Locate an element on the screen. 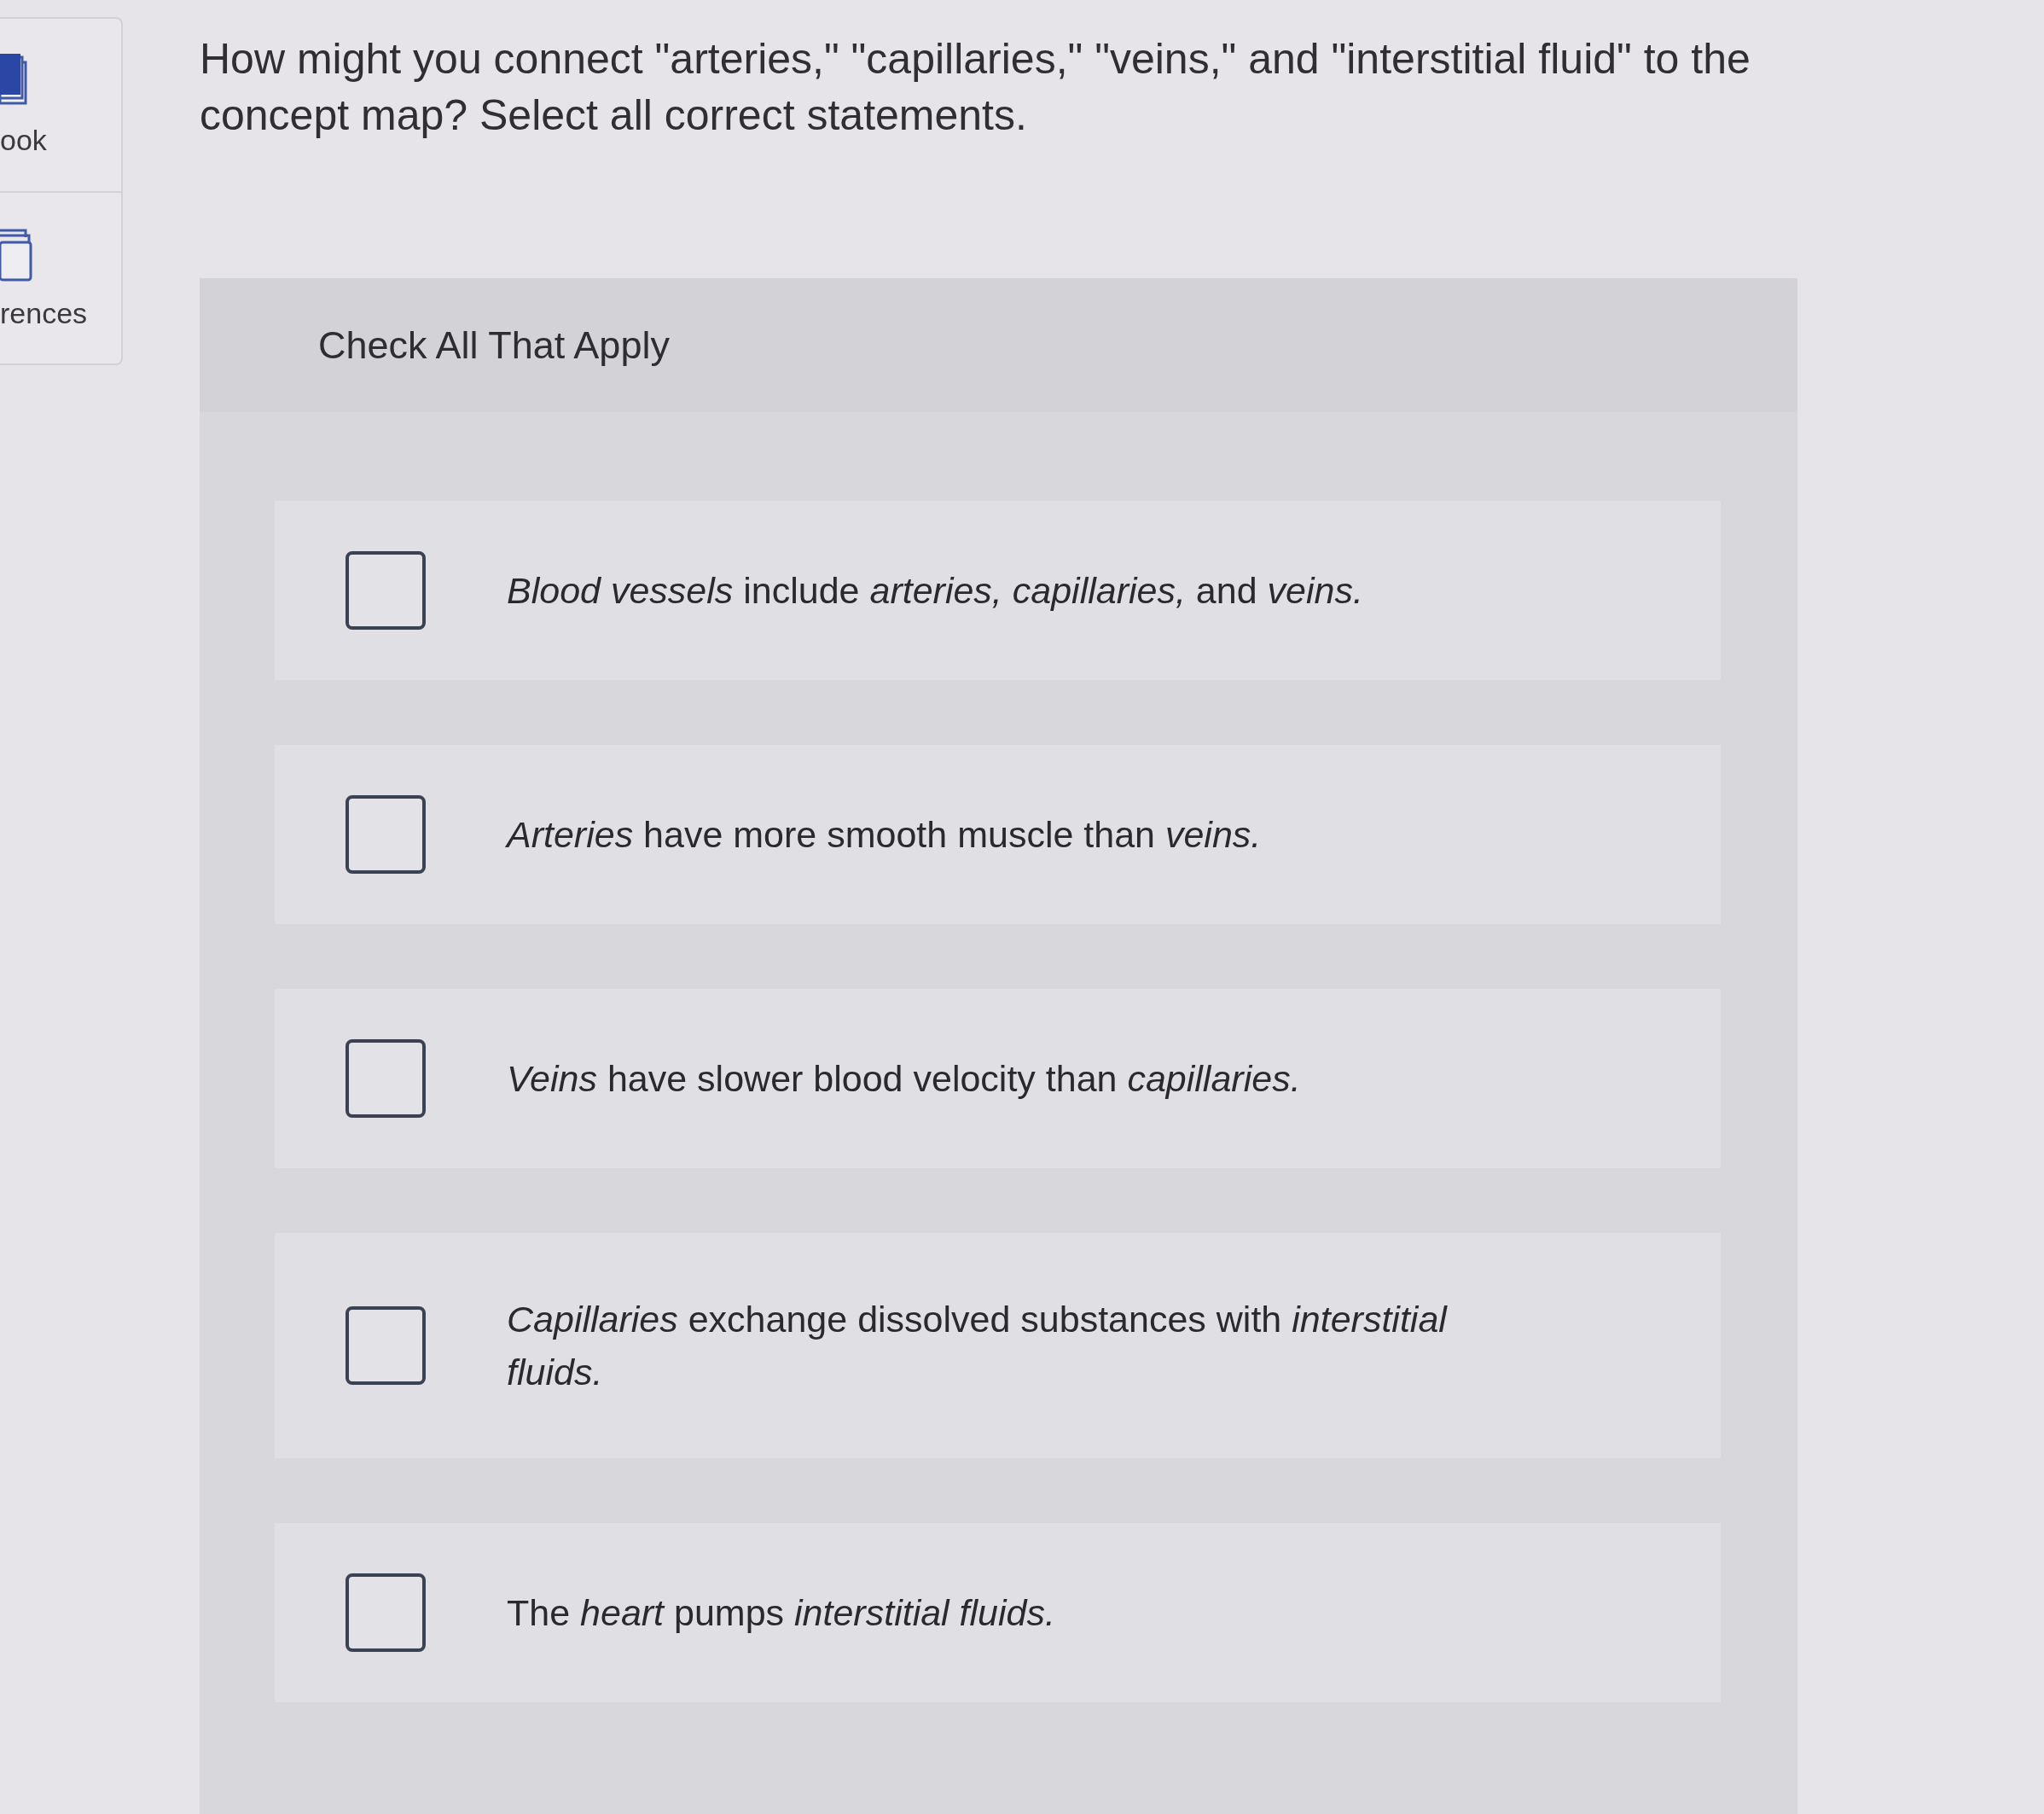  sidebar-item: ook is located at coordinates (61, 105).